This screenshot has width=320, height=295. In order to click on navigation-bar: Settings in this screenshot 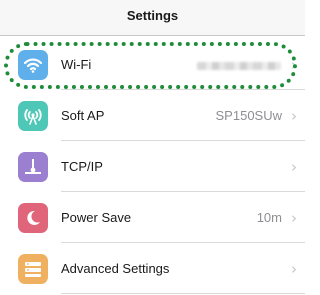, I will do `click(152, 18)`.